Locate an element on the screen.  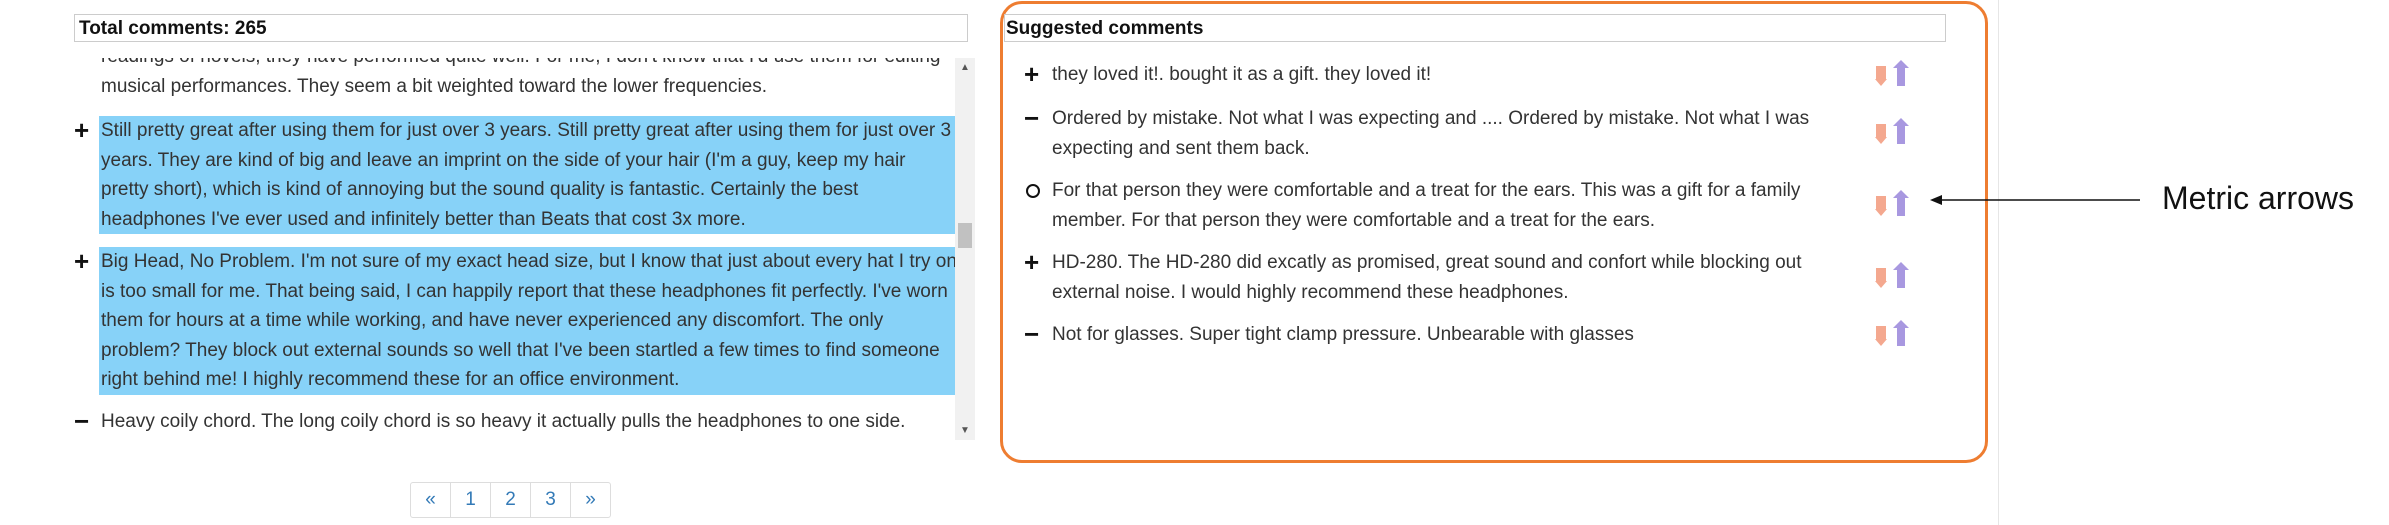
page-2-button: 2 is located at coordinates (510, 500).